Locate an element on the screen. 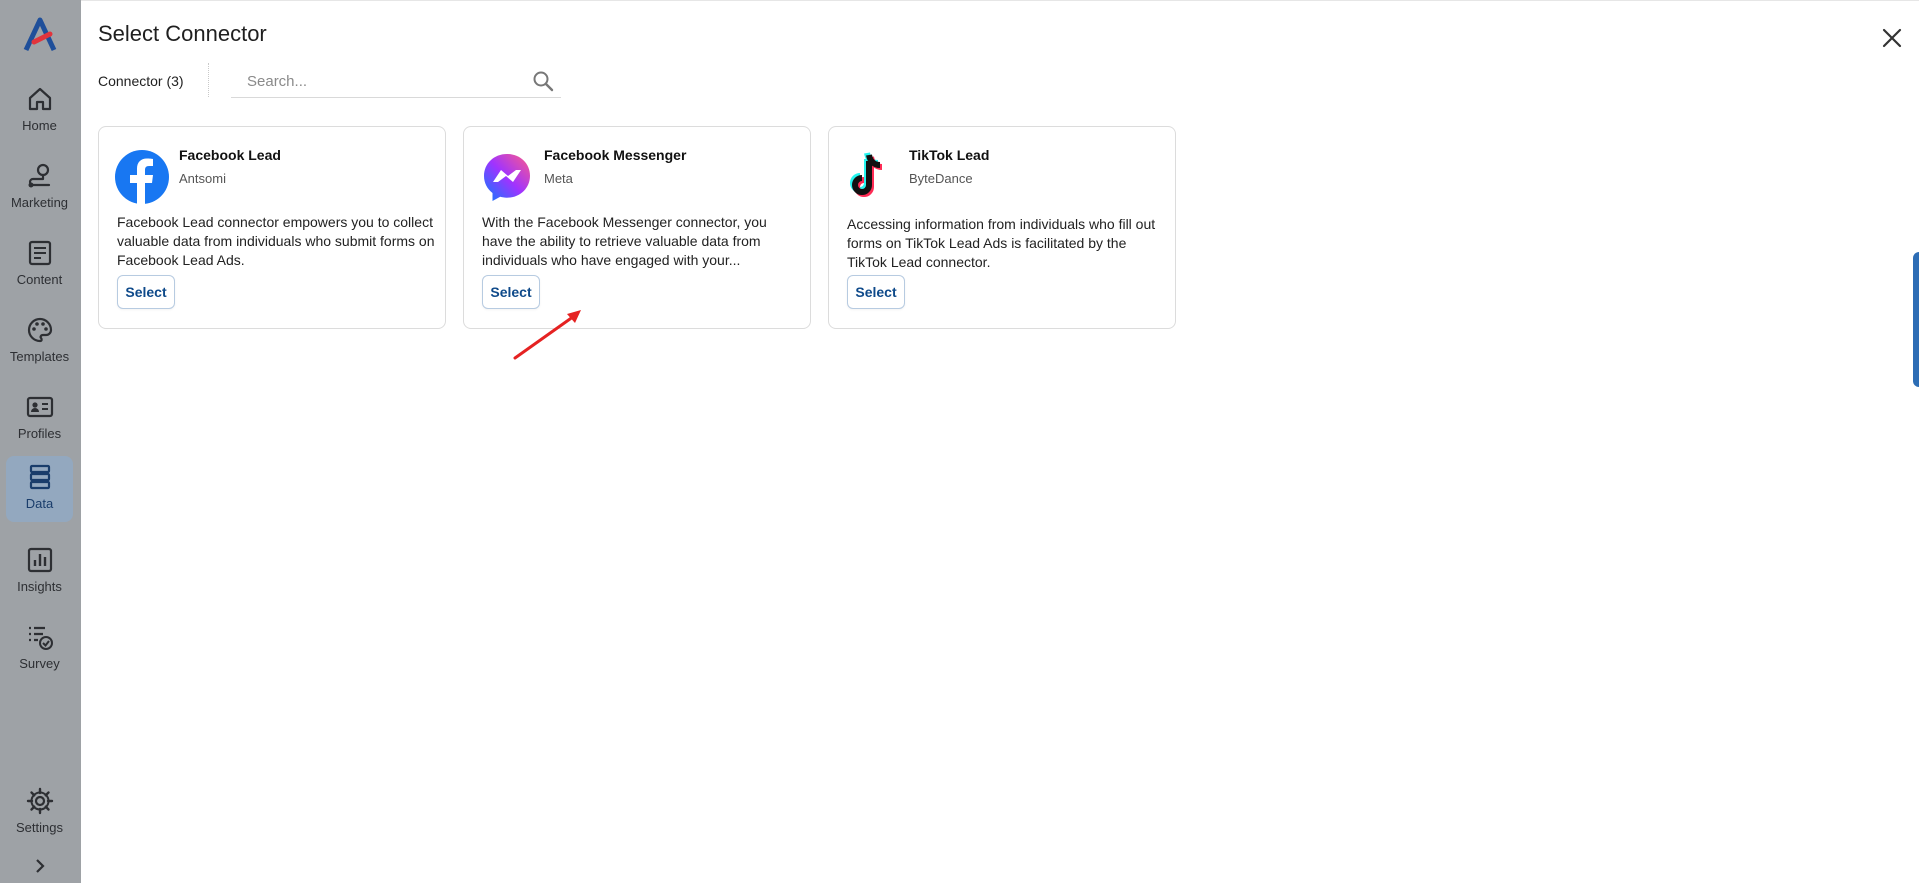  connector-name: TikTok Lead is located at coordinates (949, 155).